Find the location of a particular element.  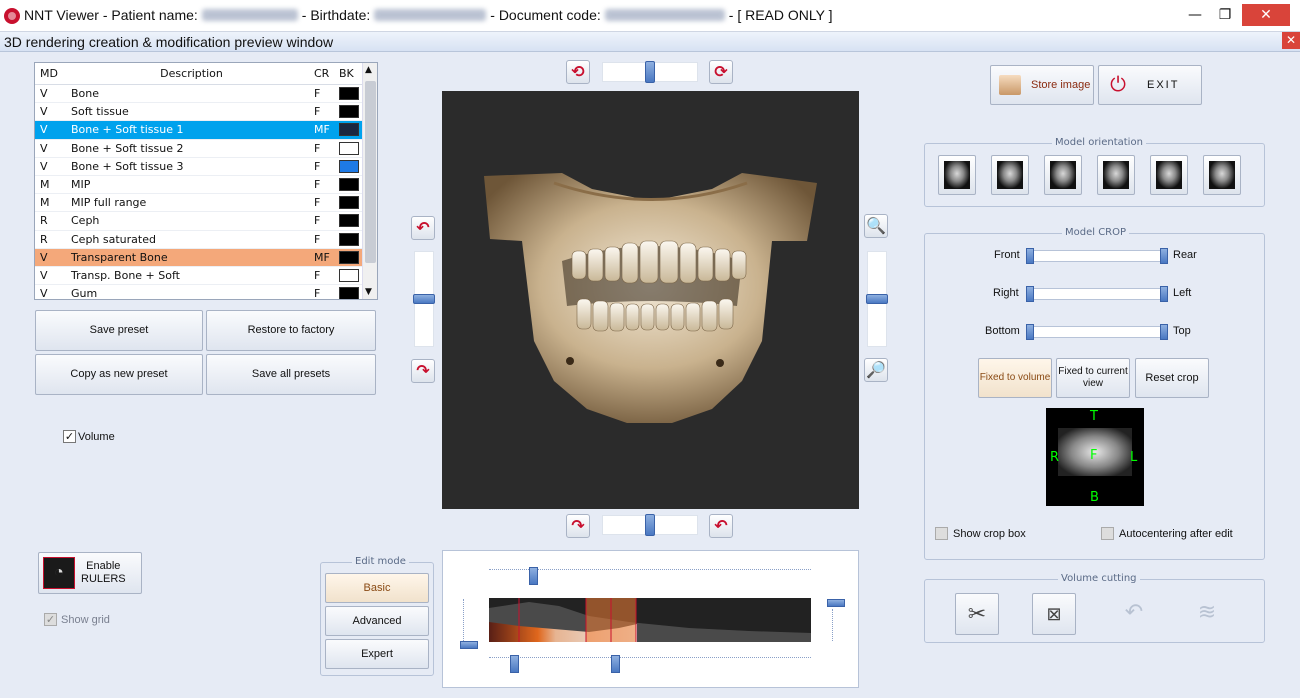

preset-row: V Transparent Bone MF is located at coordinates (206, 257).